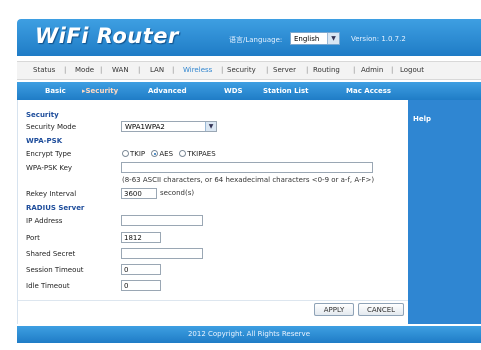  I want to click on radio-aes, so click(155, 153).